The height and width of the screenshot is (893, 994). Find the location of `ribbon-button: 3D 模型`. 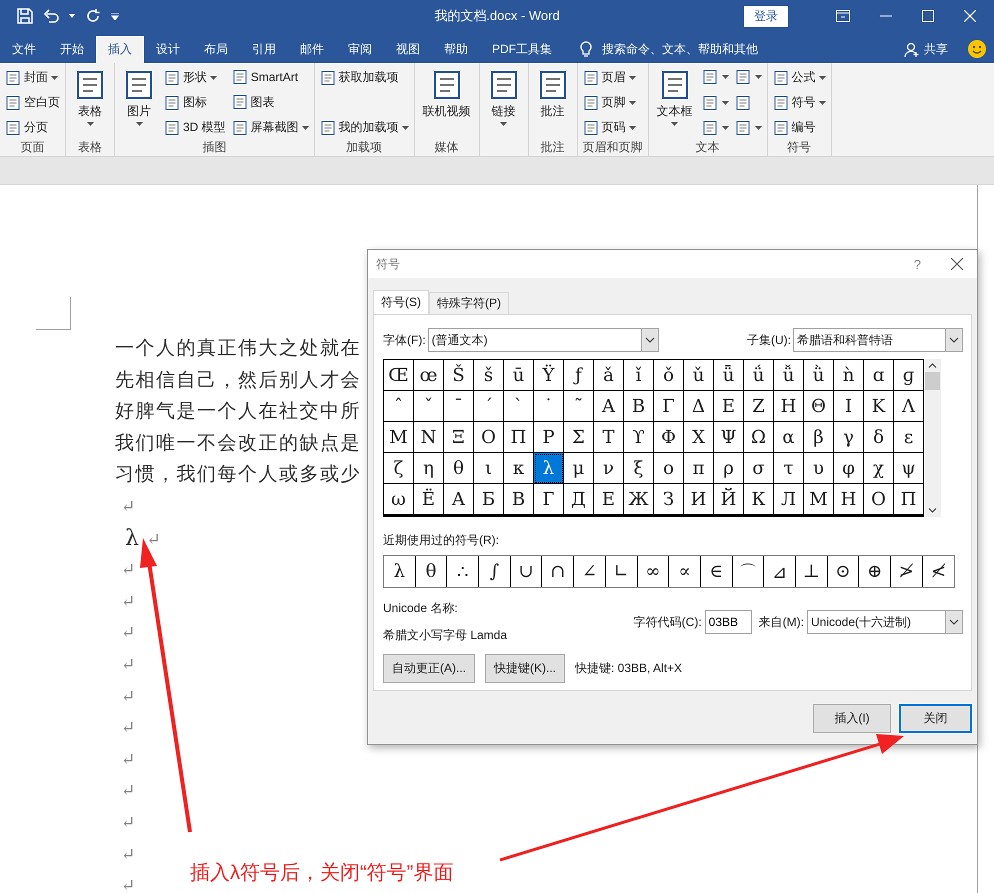

ribbon-button: 3D 模型 is located at coordinates (195, 127).